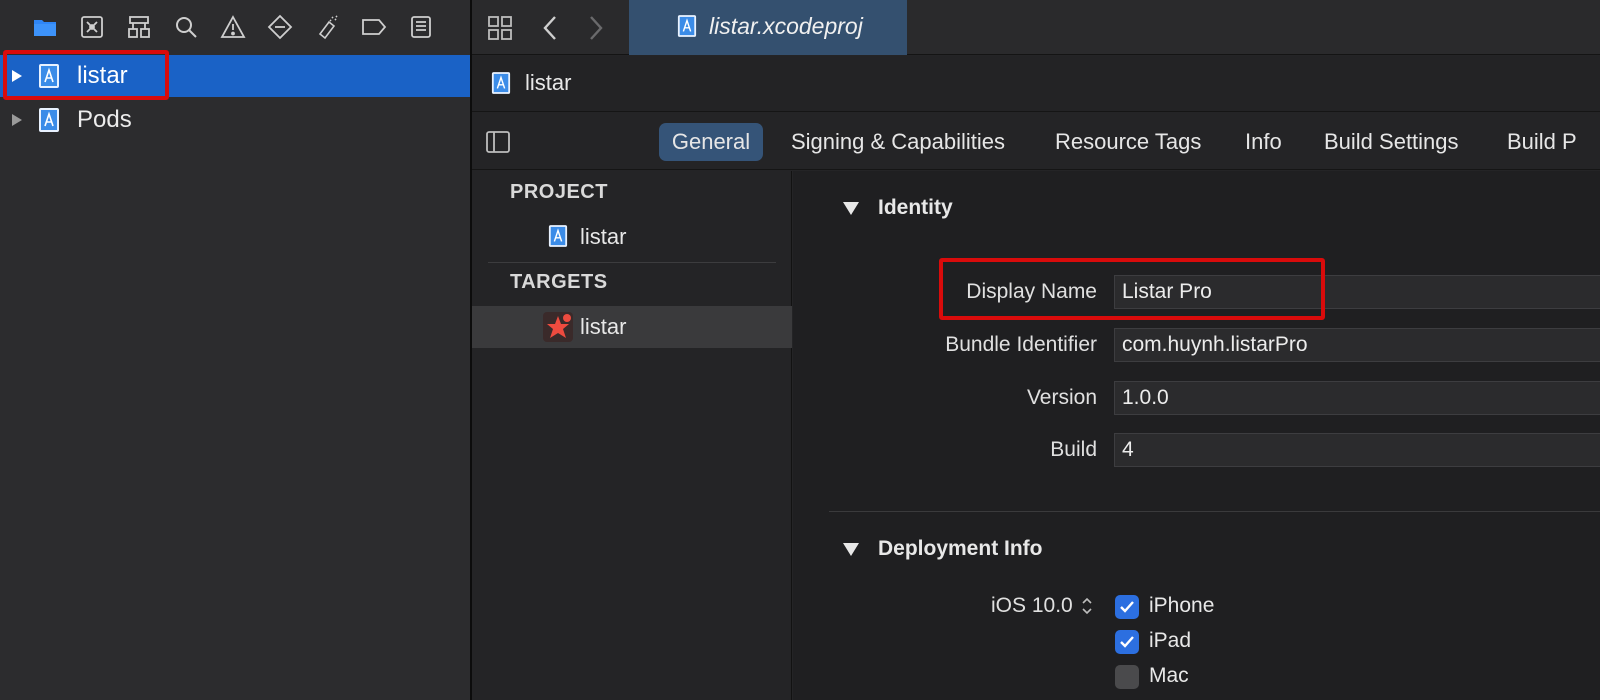 The height and width of the screenshot is (700, 1600). Describe the element at coordinates (1391, 142) in the screenshot. I see `tab-build-settings: Build Settings` at that location.